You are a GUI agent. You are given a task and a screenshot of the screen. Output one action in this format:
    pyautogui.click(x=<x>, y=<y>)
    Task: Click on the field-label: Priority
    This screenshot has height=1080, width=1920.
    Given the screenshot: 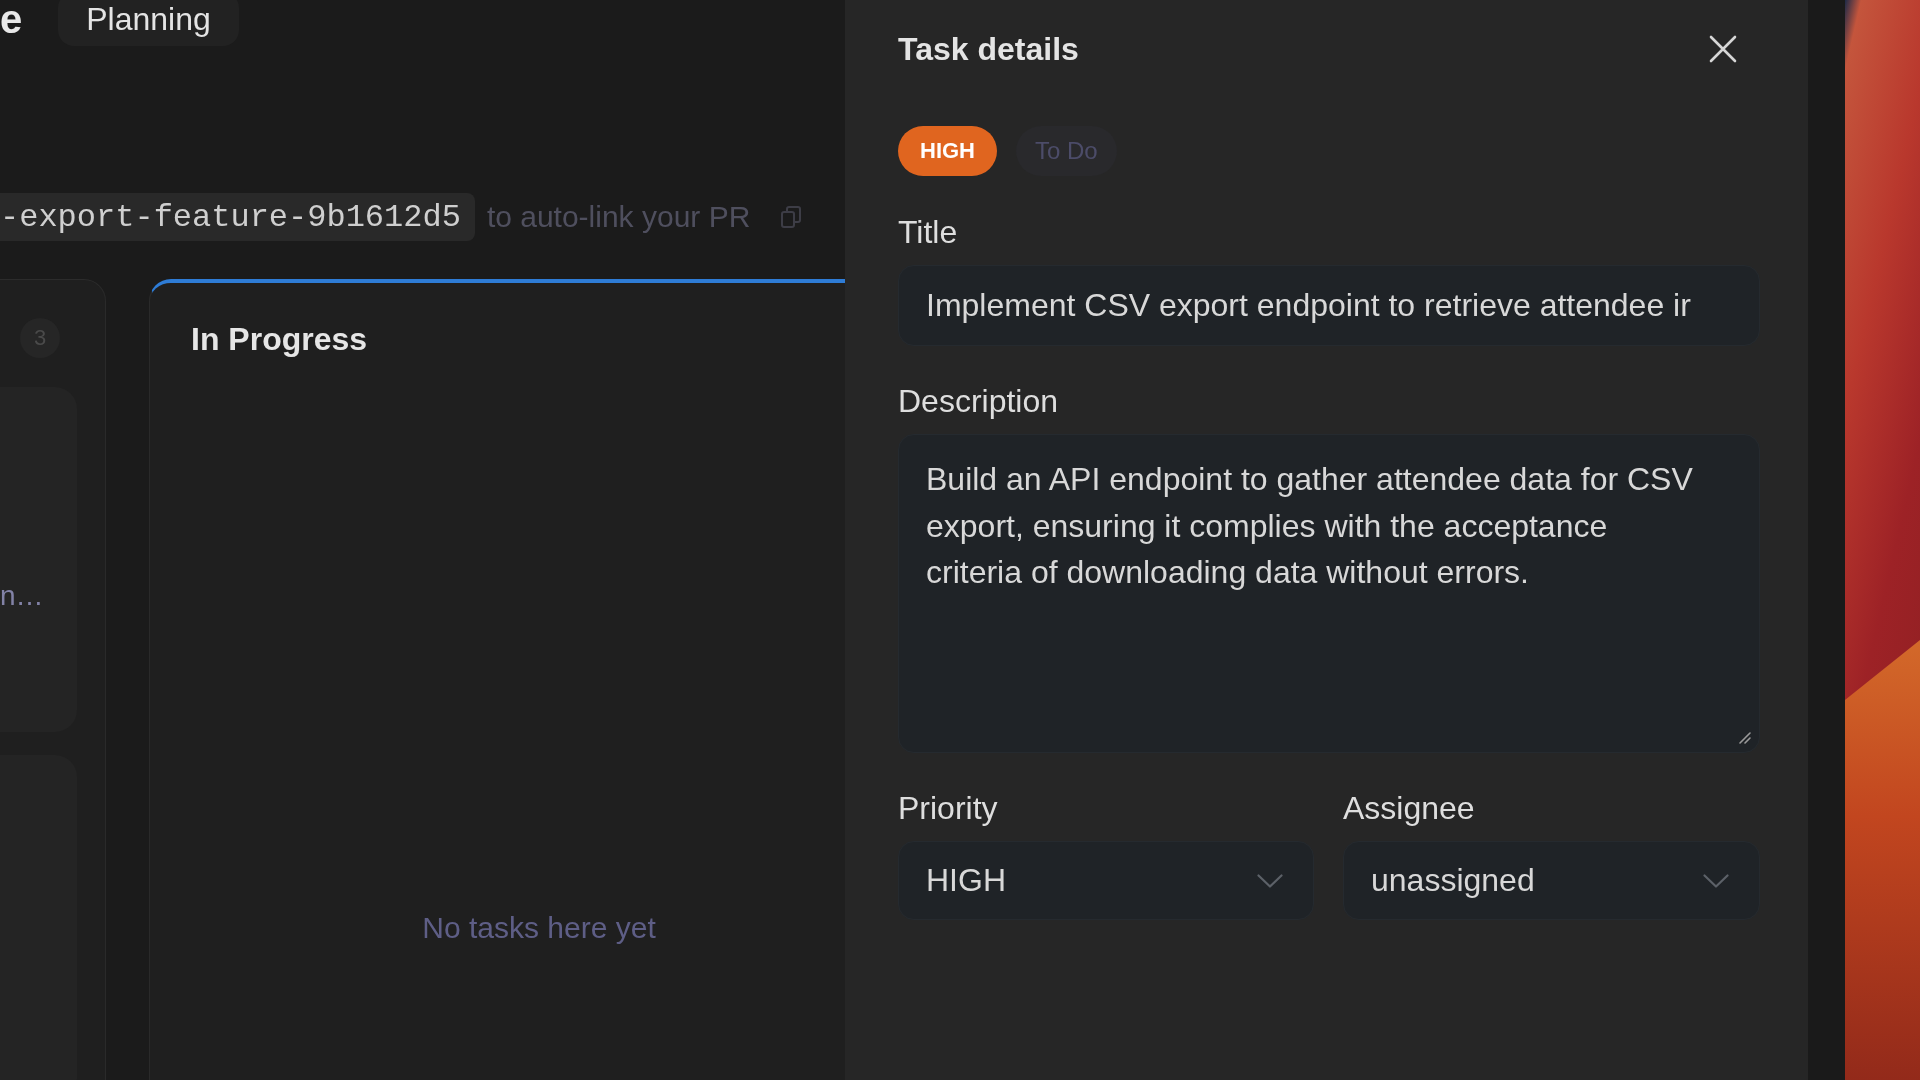 What is the action you would take?
    pyautogui.click(x=948, y=808)
    